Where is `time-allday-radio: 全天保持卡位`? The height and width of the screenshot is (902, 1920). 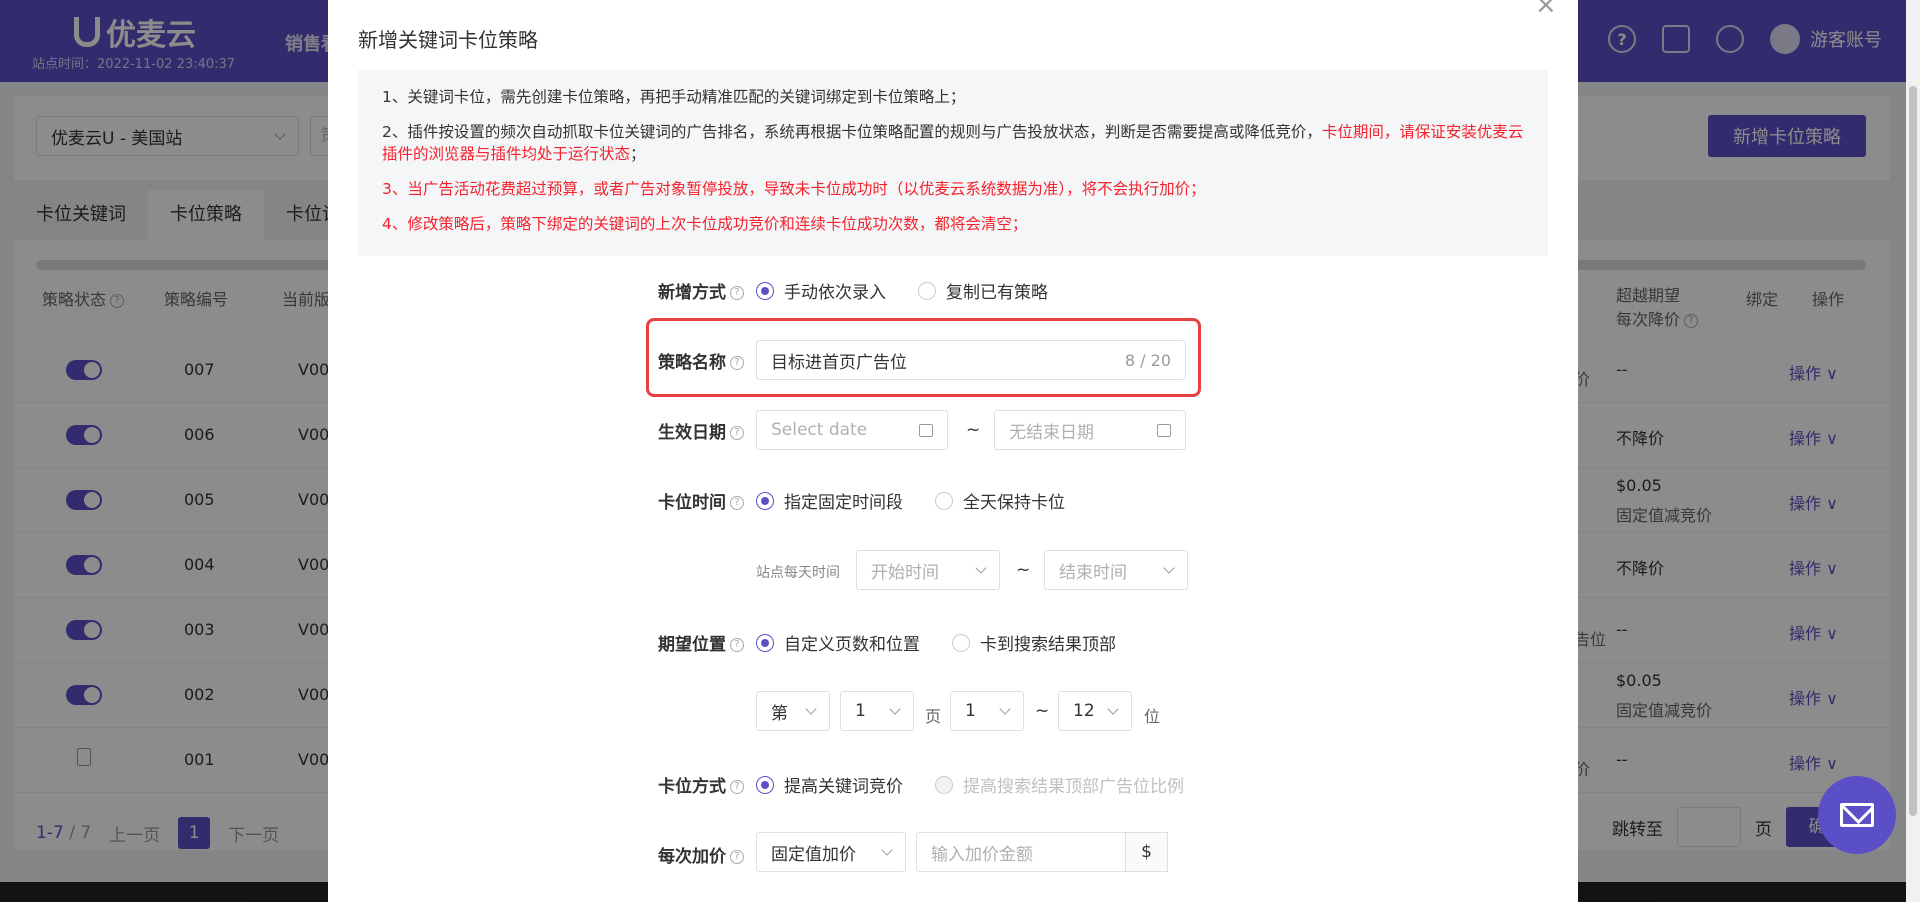
time-allday-radio: 全天保持卡位 is located at coordinates (1000, 500).